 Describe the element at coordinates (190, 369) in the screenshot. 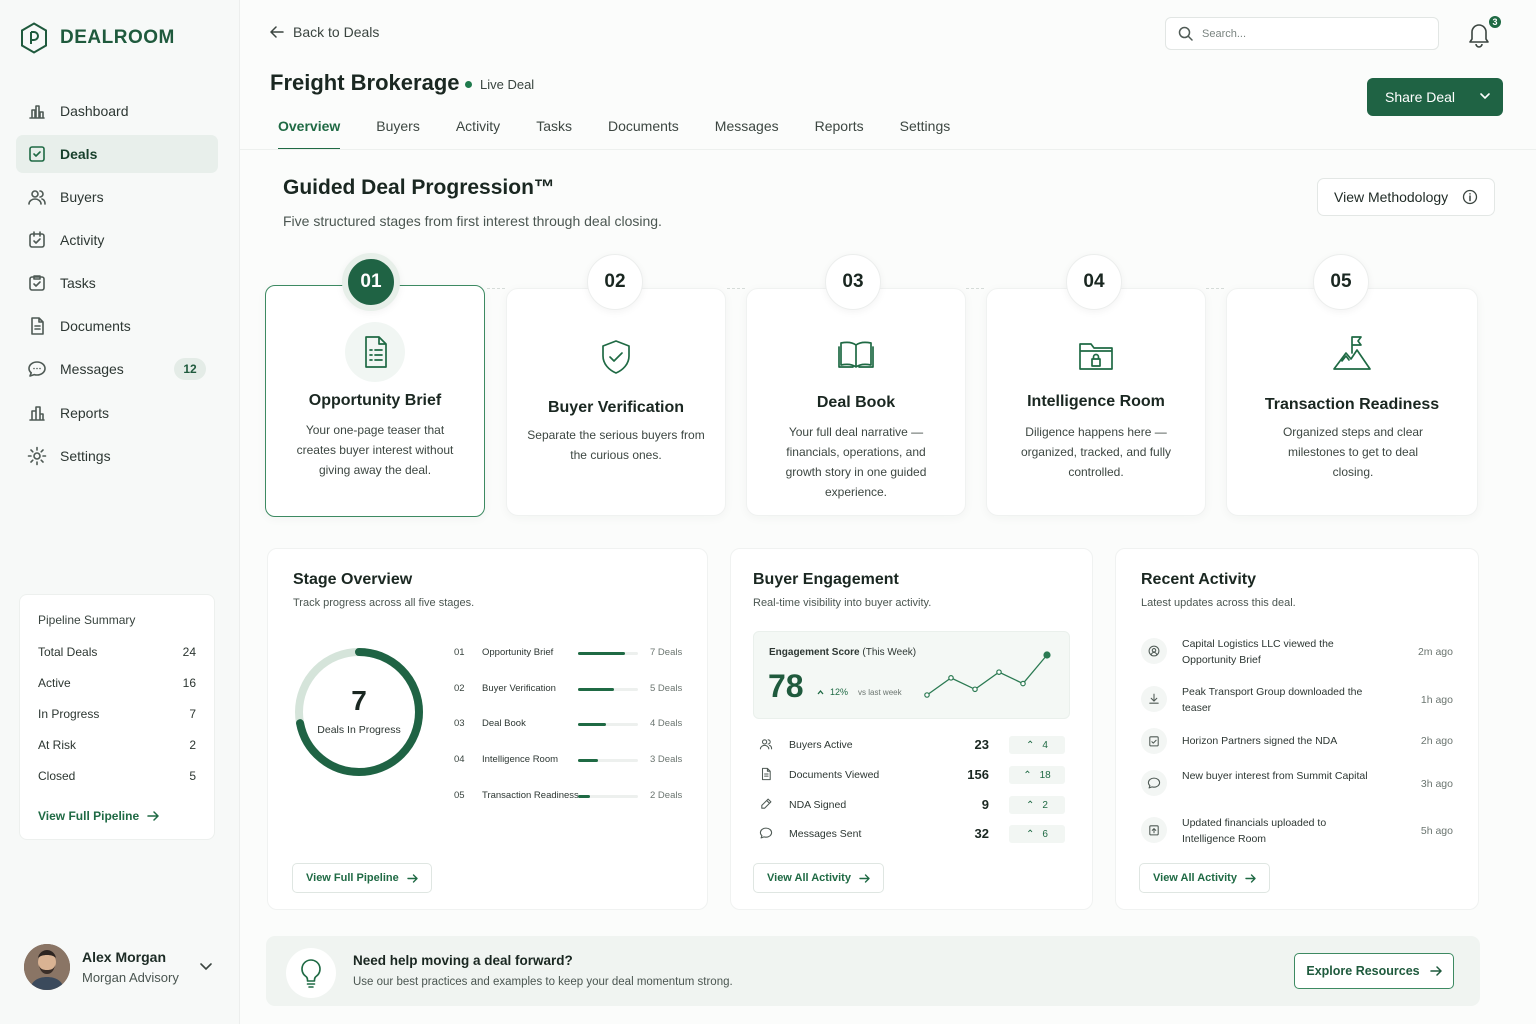

I see `messages-count-badge: 12` at that location.